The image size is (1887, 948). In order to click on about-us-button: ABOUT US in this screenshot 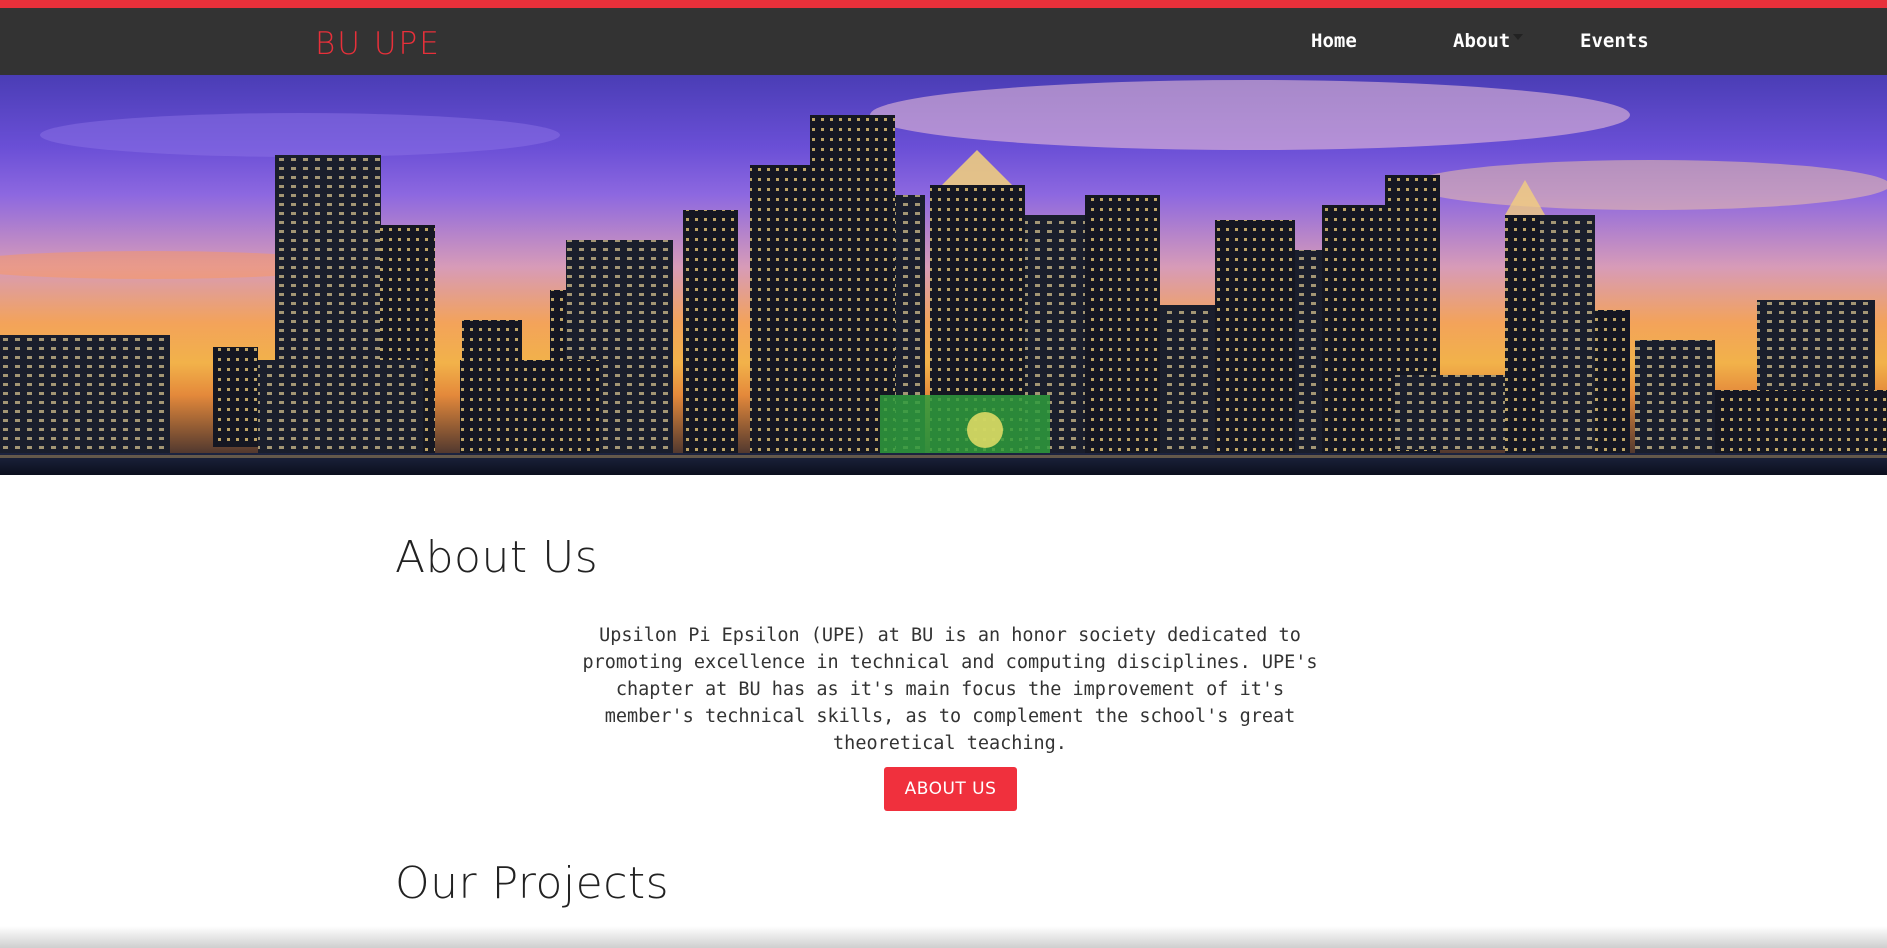, I will do `click(950, 789)`.